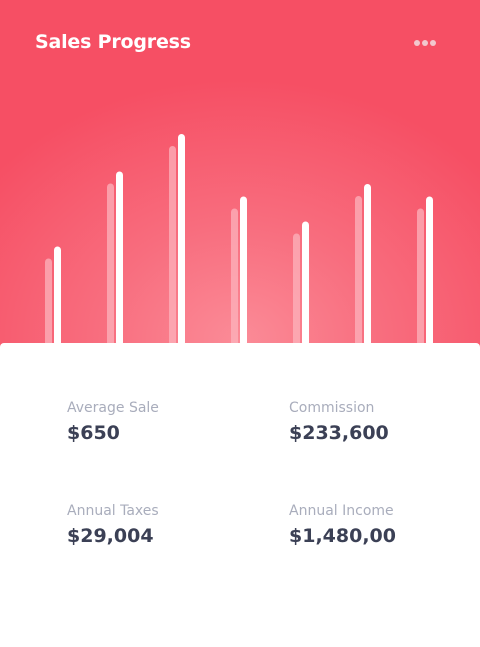  I want to click on stat-value: $1,480,00, so click(342, 536).